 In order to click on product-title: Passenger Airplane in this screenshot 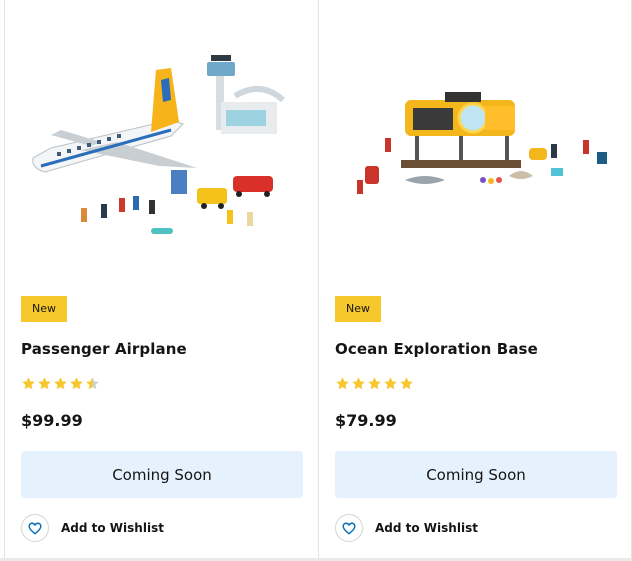, I will do `click(104, 349)`.